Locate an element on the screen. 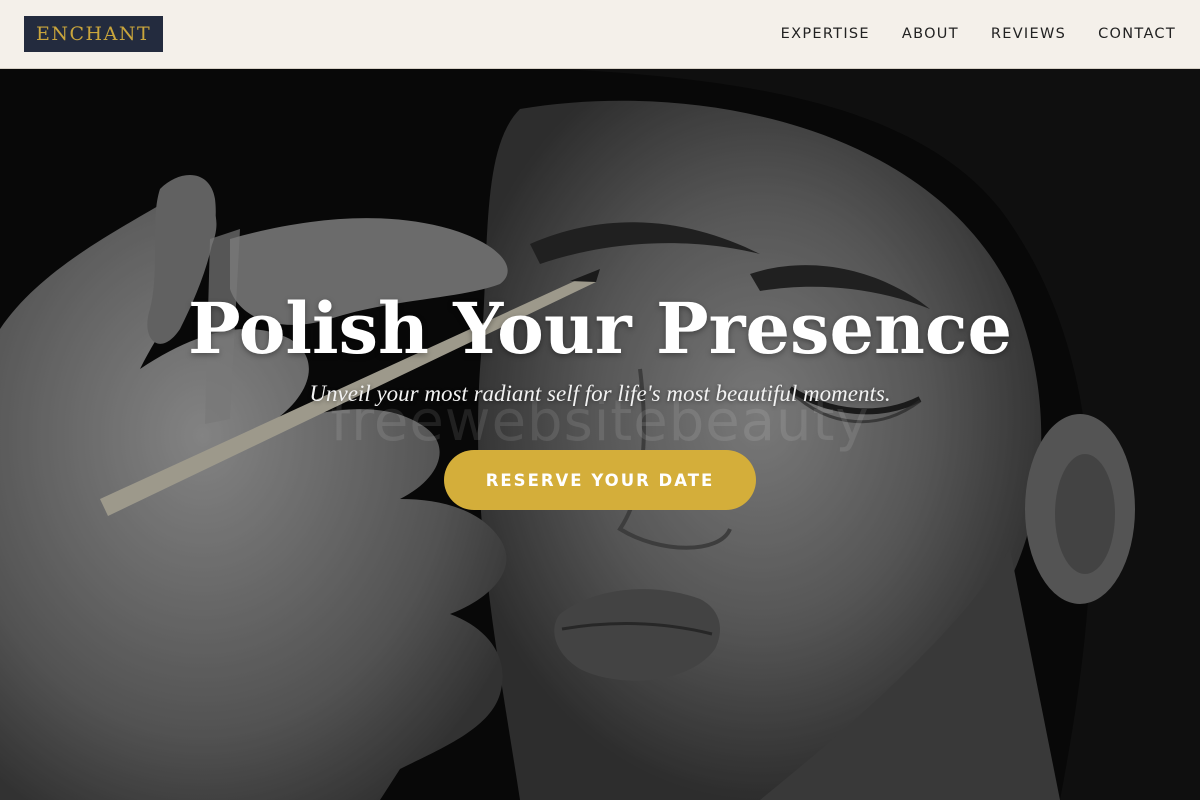 This screenshot has width=1200, height=800. hero-title: Polish Your Presence is located at coordinates (600, 328).